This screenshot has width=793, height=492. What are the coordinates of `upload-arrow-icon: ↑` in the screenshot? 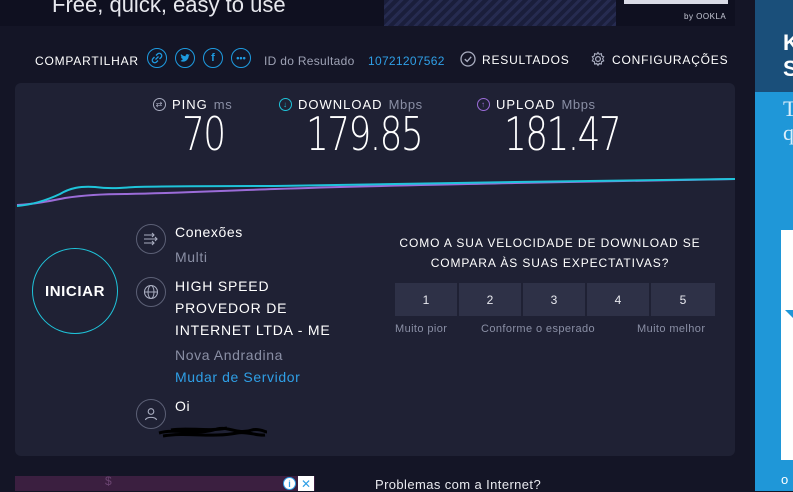 It's located at (483, 104).